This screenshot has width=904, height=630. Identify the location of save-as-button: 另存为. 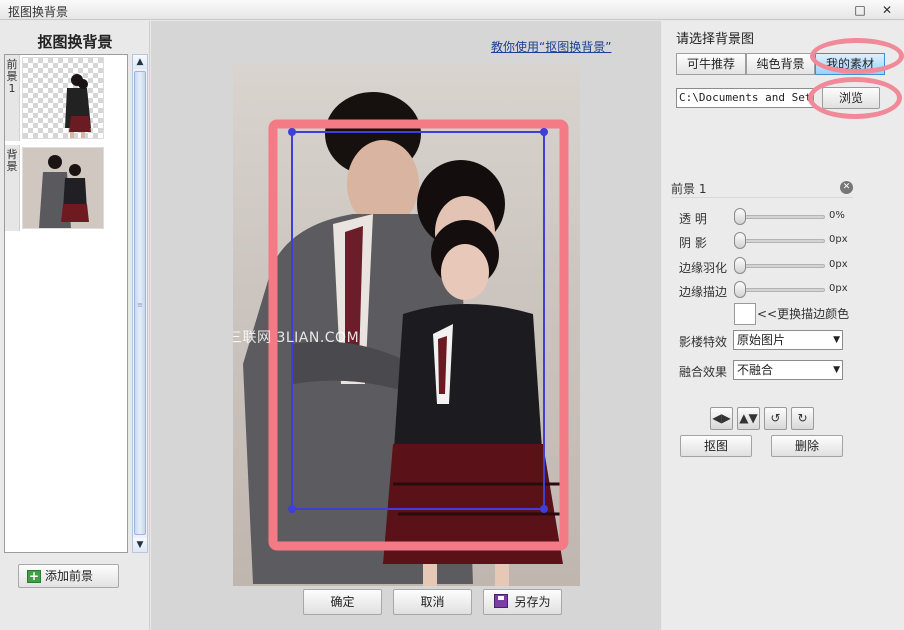
(522, 602).